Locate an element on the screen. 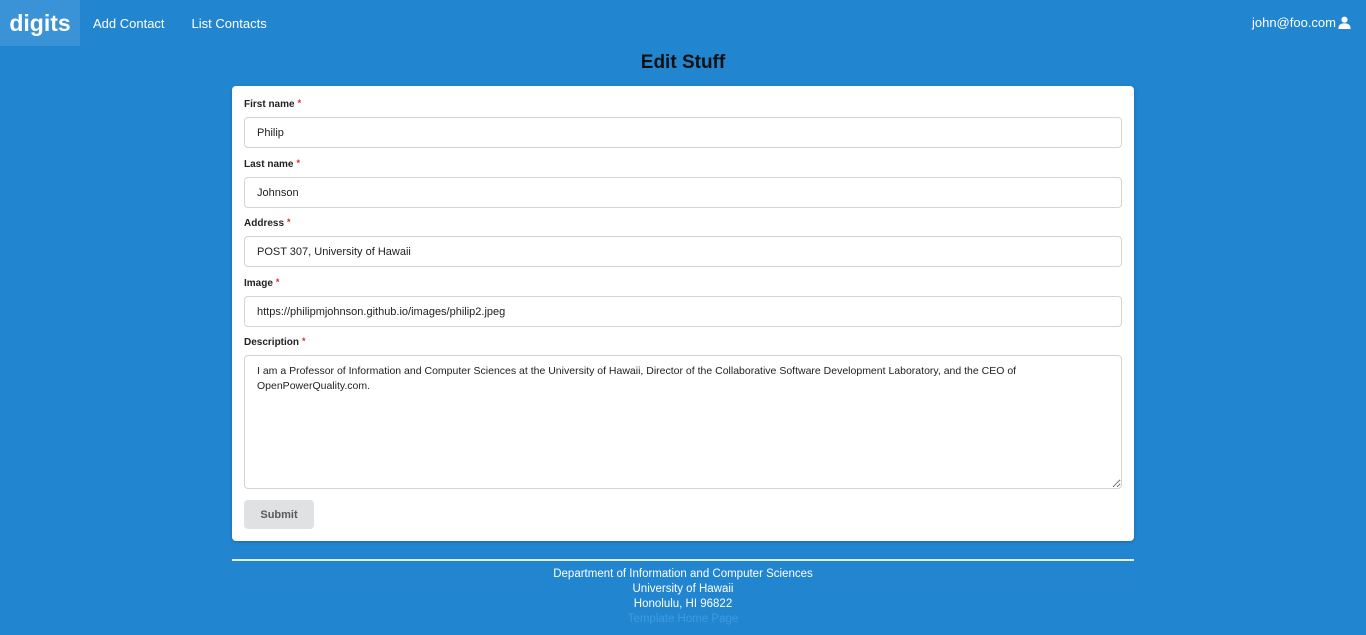  image-field: Image * is located at coordinates (683, 302).